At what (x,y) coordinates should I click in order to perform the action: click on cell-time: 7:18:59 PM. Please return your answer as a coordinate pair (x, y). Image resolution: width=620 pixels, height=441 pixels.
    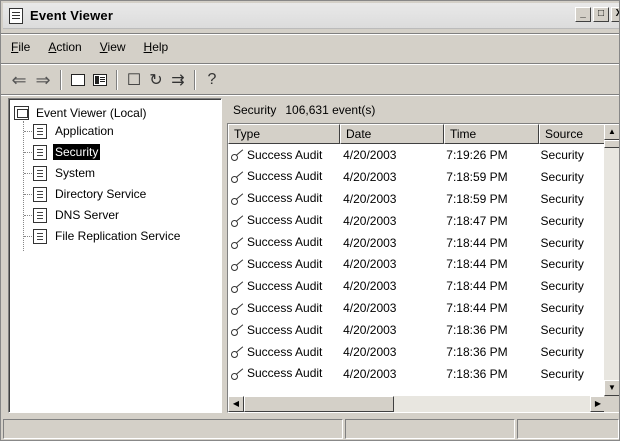
    Looking at the image, I should click on (489, 177).